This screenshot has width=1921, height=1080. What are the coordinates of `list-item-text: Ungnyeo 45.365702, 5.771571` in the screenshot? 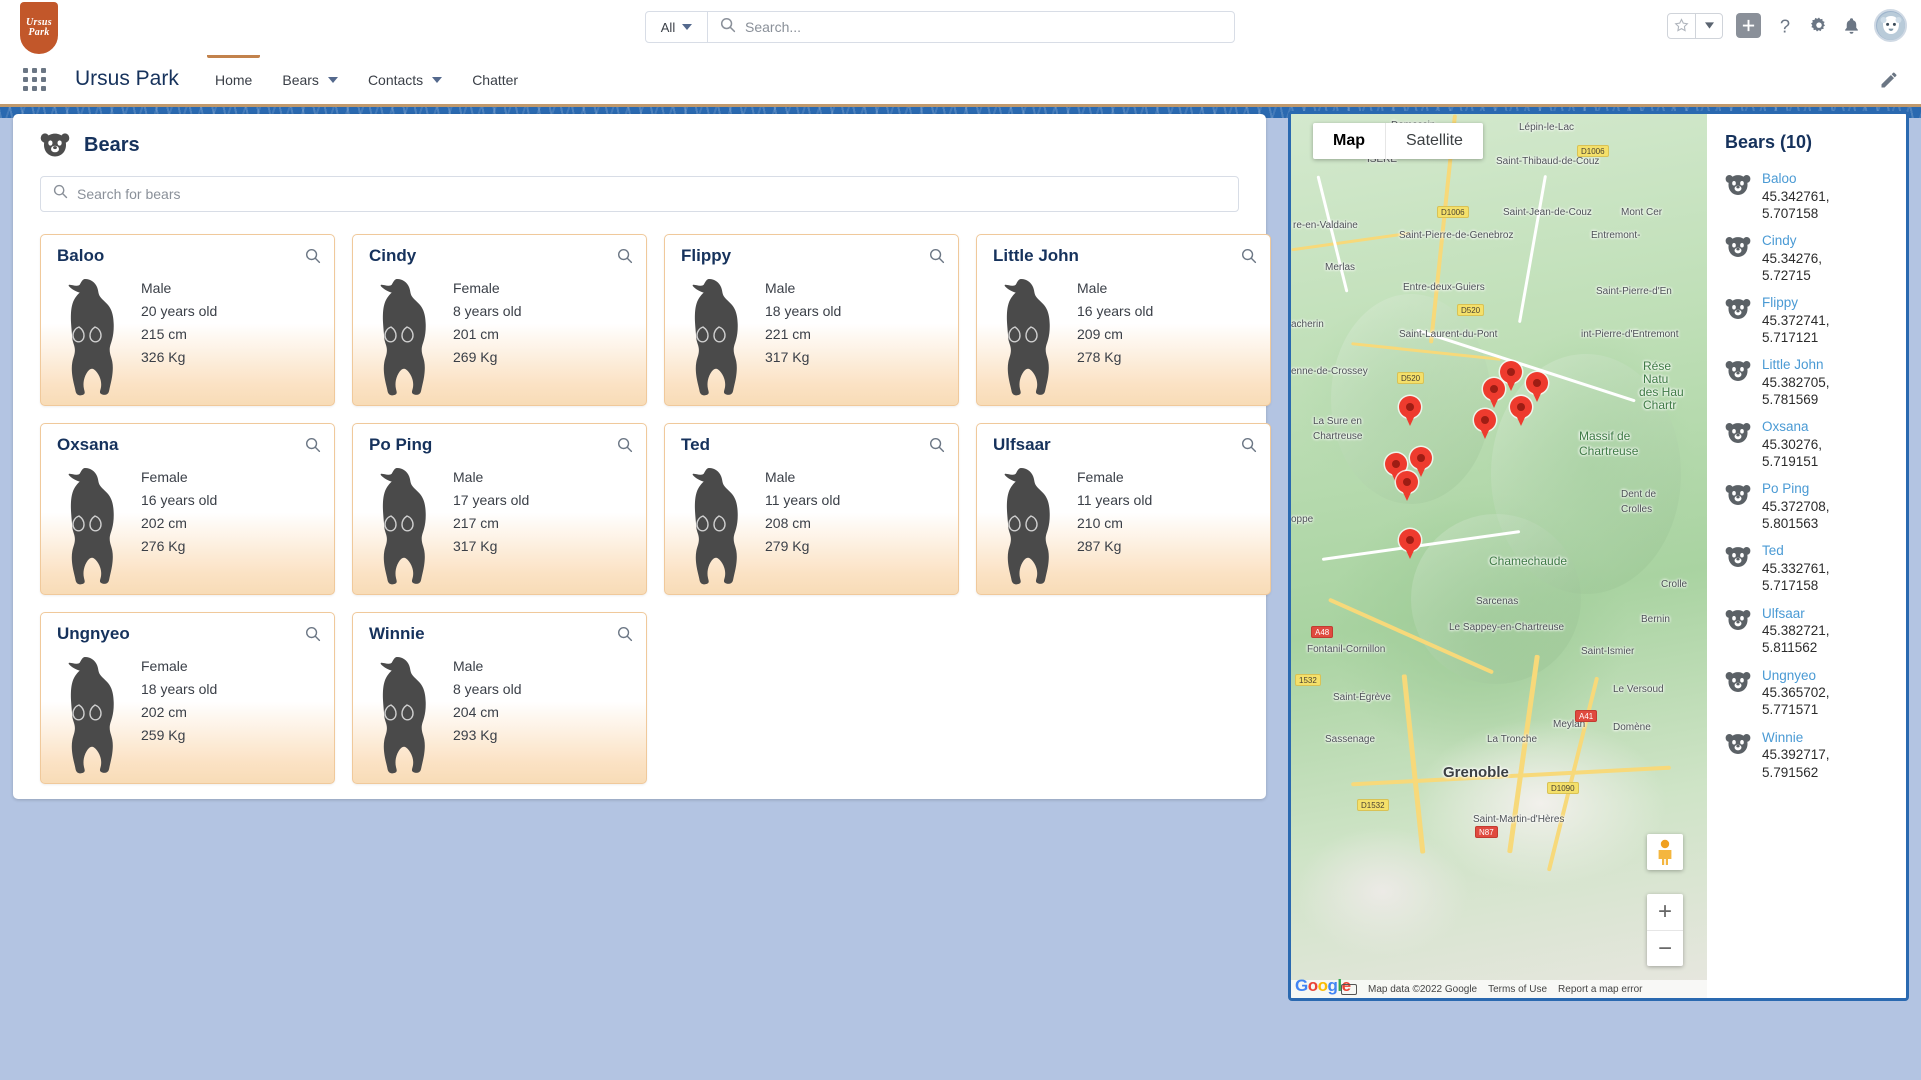 It's located at (1796, 693).